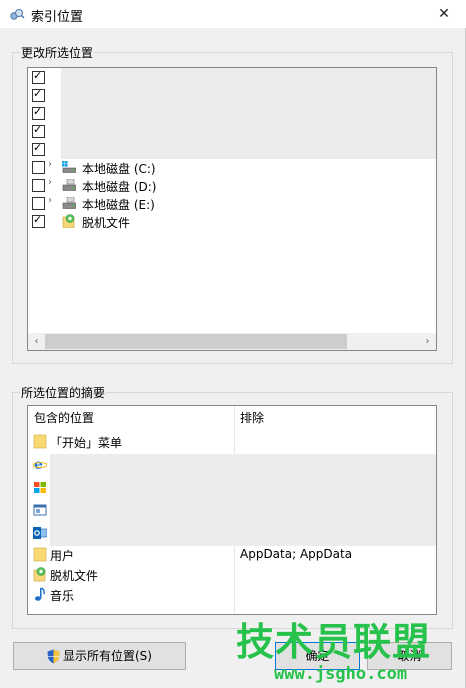  I want to click on column-header-included: 包含的位置, so click(131, 418).